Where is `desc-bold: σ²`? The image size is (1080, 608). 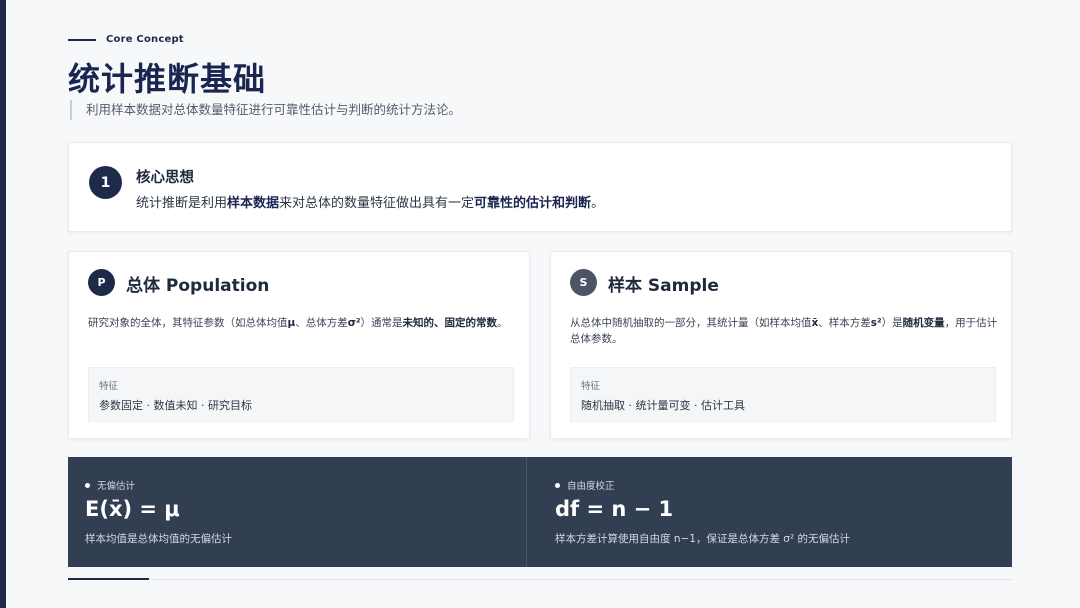 desc-bold: σ² is located at coordinates (354, 323).